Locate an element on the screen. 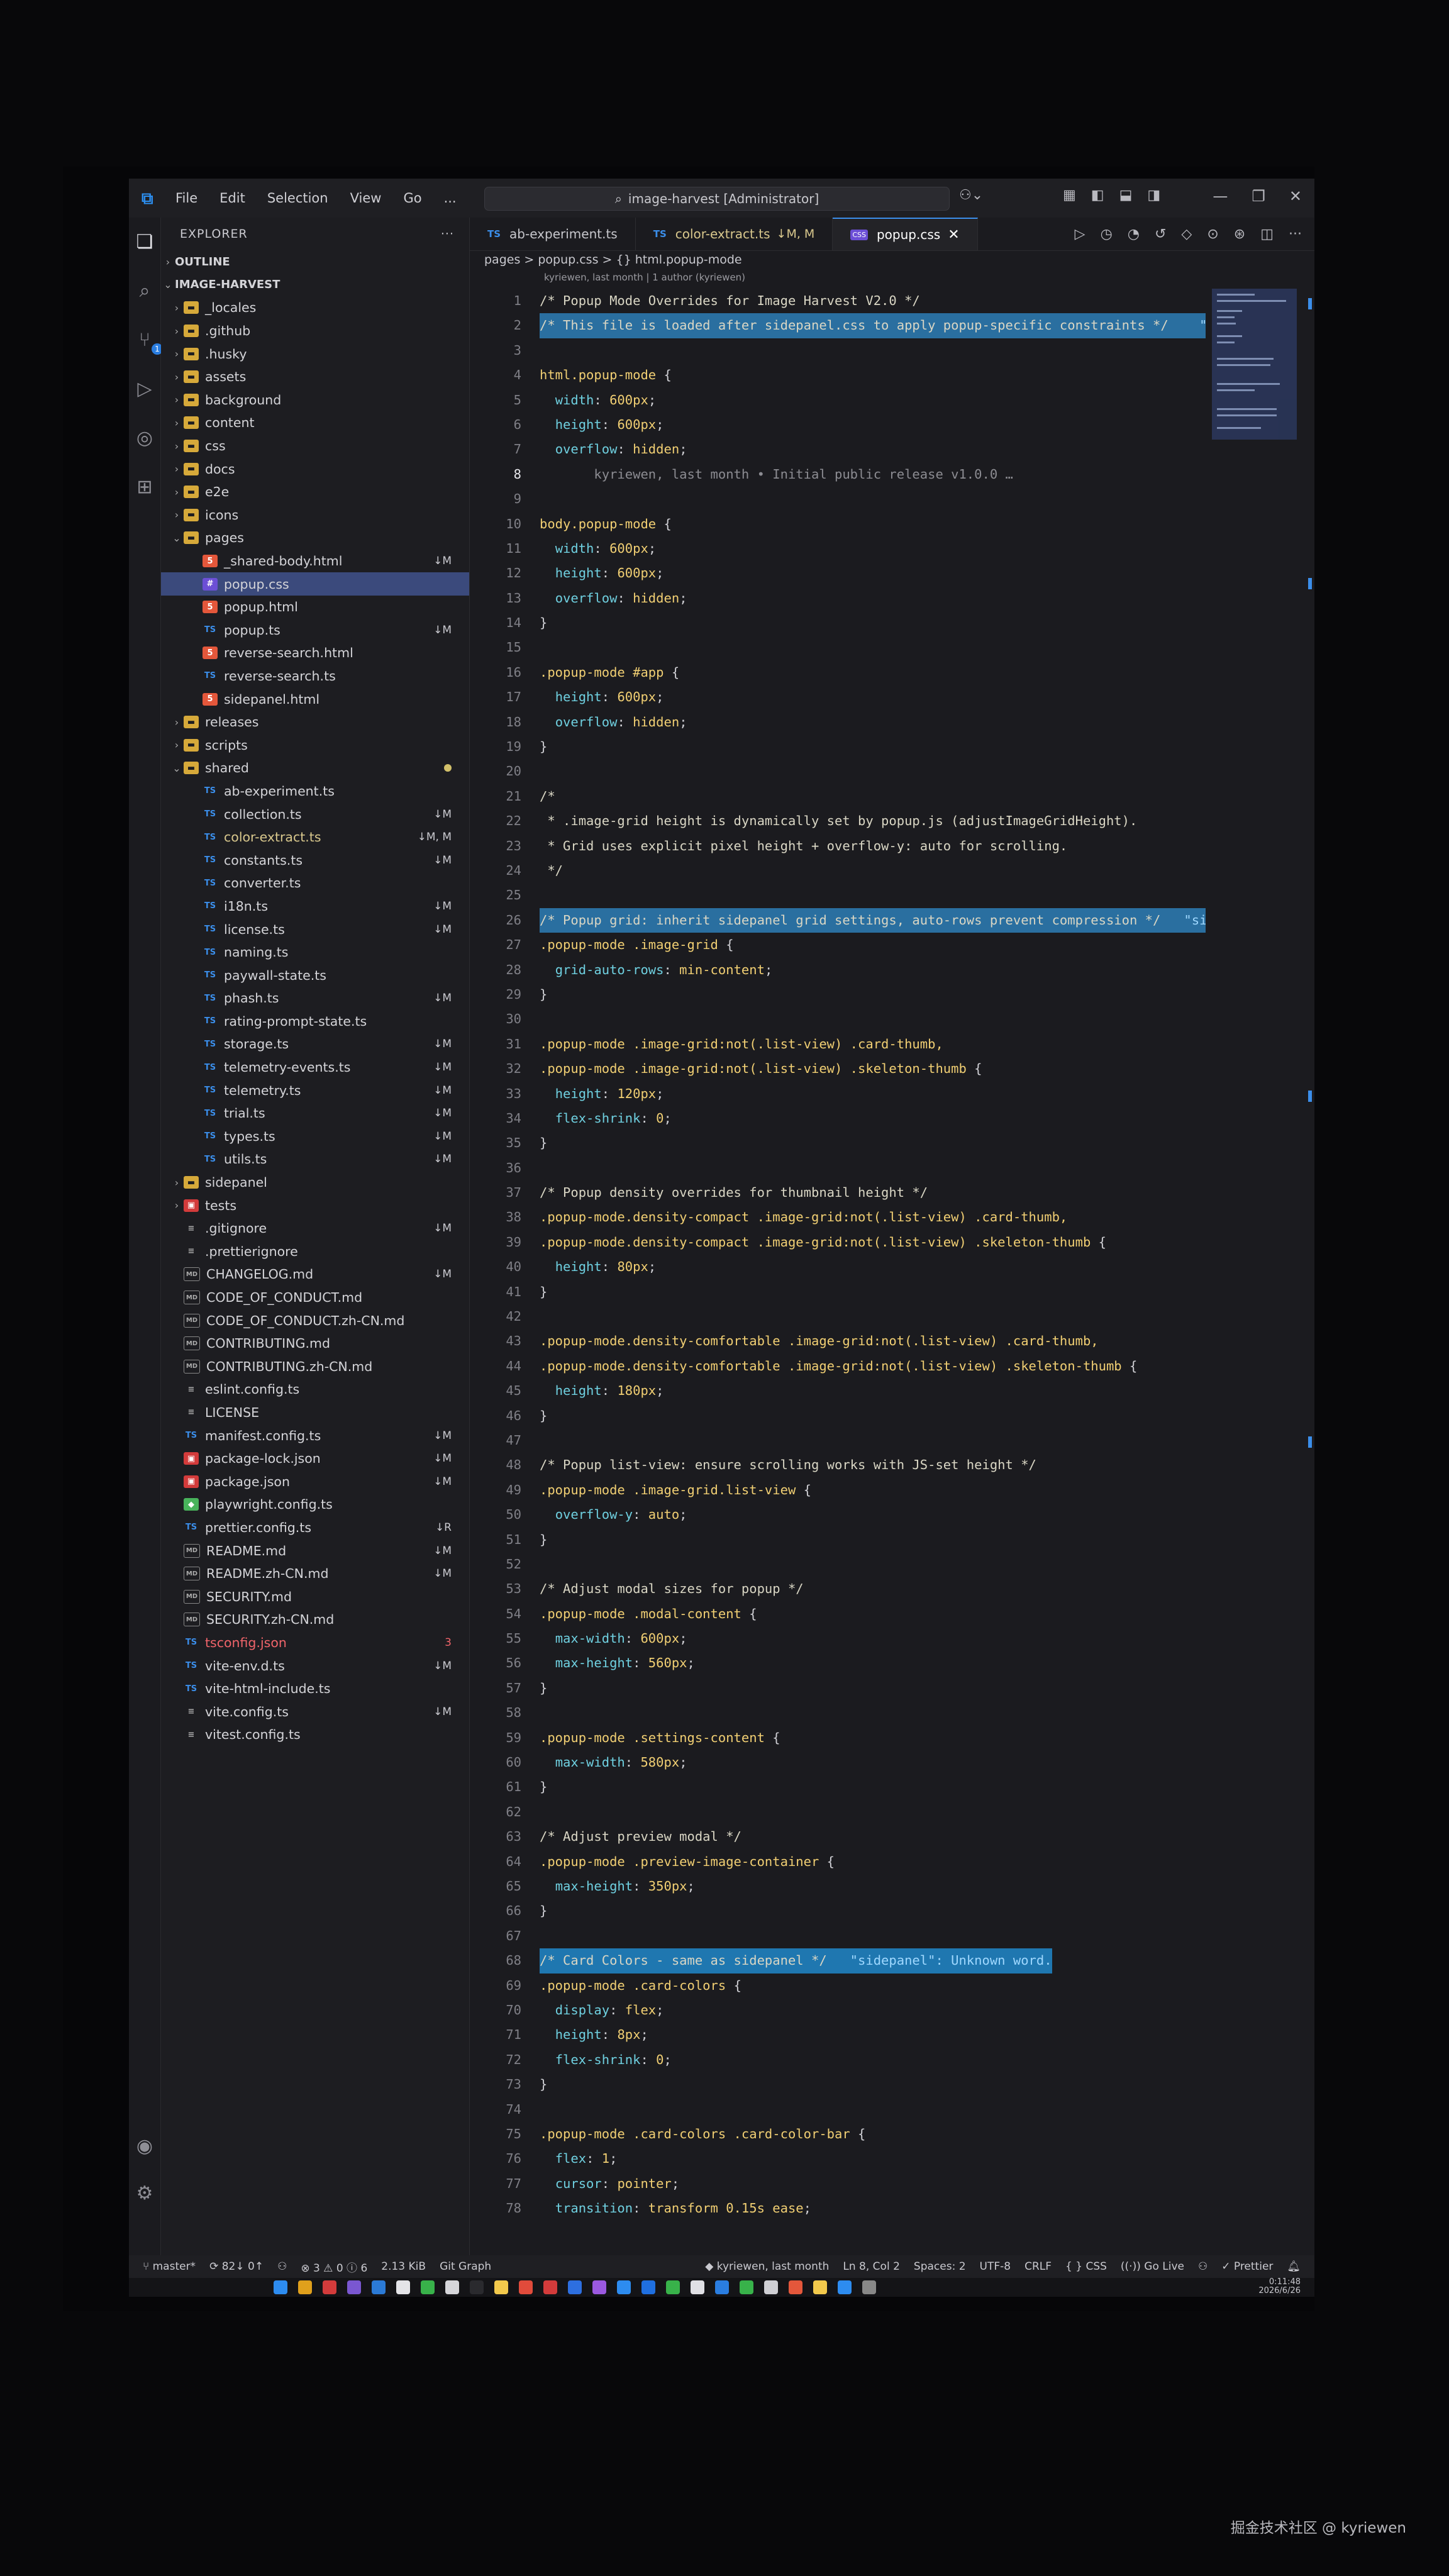 The image size is (1449, 2576). code-line: 74 is located at coordinates (838, 2109).